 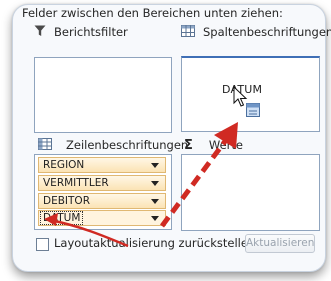 I want to click on drag-arrow, so click(x=198, y=175).